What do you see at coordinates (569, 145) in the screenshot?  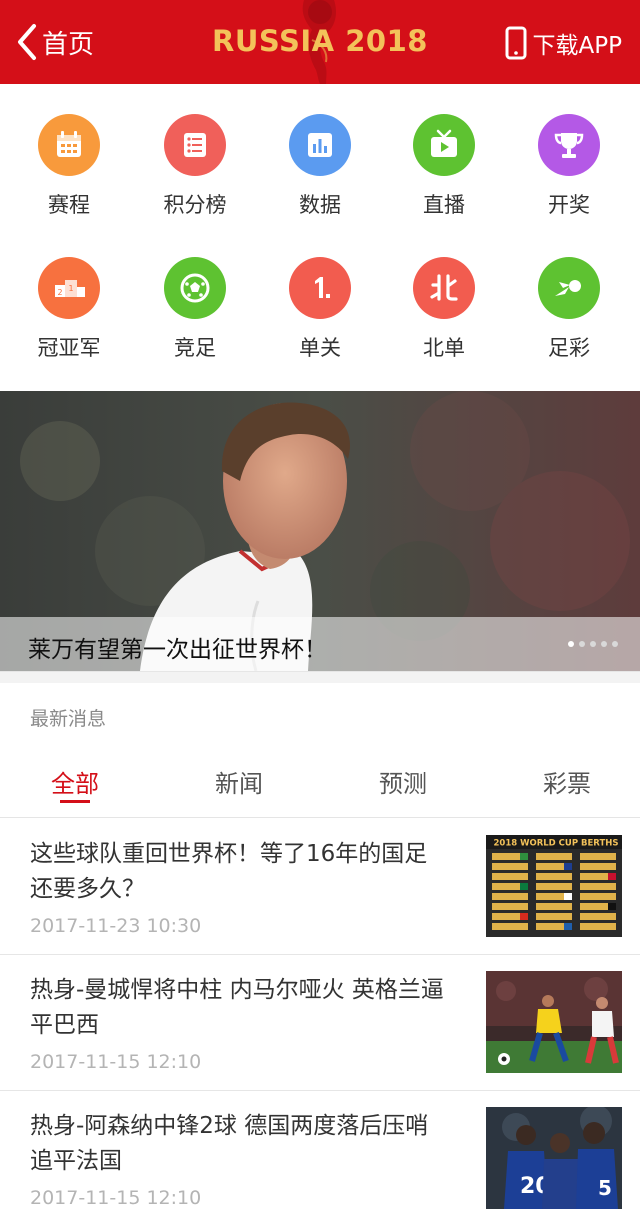 I see `trophy-icon` at bounding box center [569, 145].